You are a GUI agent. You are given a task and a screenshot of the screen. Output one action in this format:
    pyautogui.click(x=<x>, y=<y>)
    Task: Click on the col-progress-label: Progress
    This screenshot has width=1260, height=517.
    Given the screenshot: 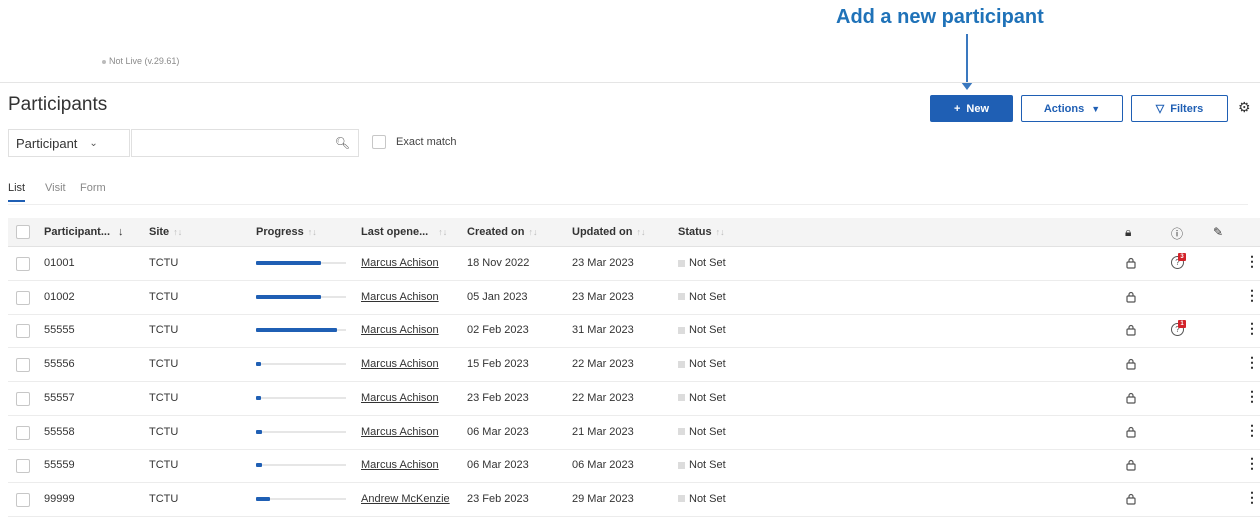 What is the action you would take?
    pyautogui.click(x=280, y=232)
    